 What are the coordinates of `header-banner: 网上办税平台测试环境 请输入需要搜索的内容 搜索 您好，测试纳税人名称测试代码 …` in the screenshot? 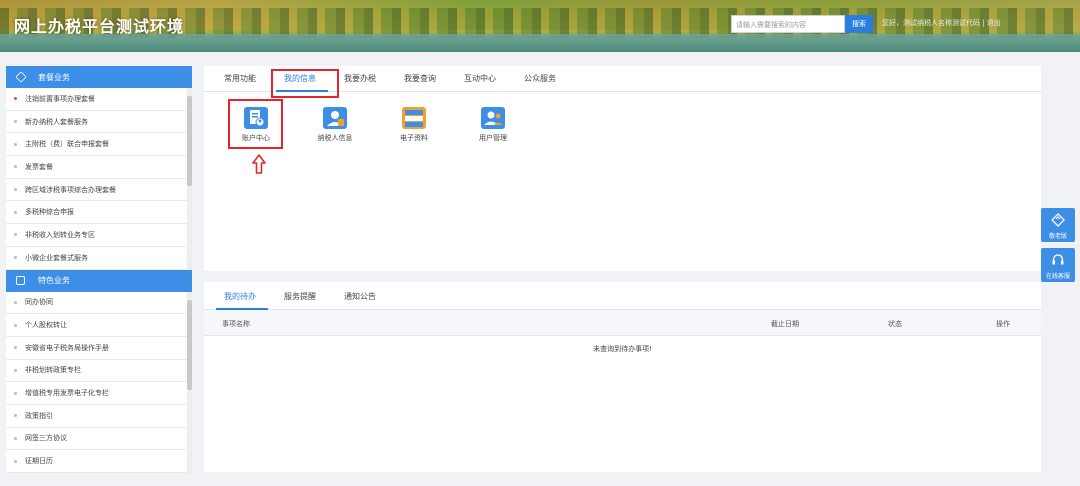 It's located at (540, 26).